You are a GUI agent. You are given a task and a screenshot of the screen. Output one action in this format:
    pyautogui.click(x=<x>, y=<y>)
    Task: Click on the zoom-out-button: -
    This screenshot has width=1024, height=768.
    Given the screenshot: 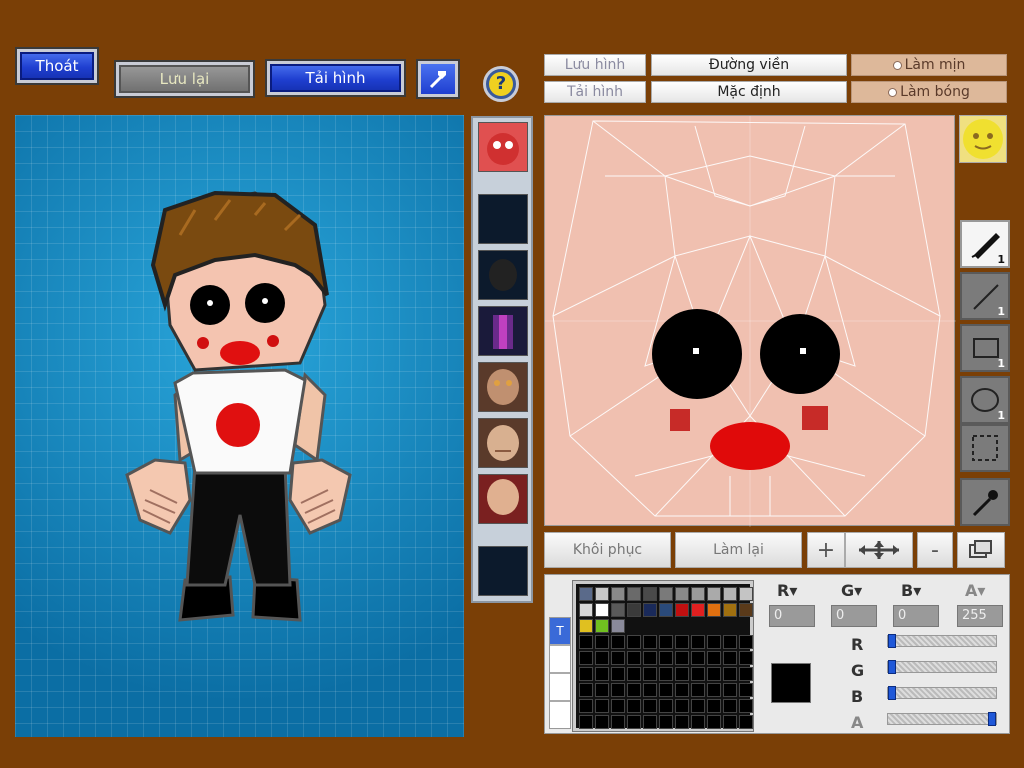 What is the action you would take?
    pyautogui.click(x=935, y=550)
    